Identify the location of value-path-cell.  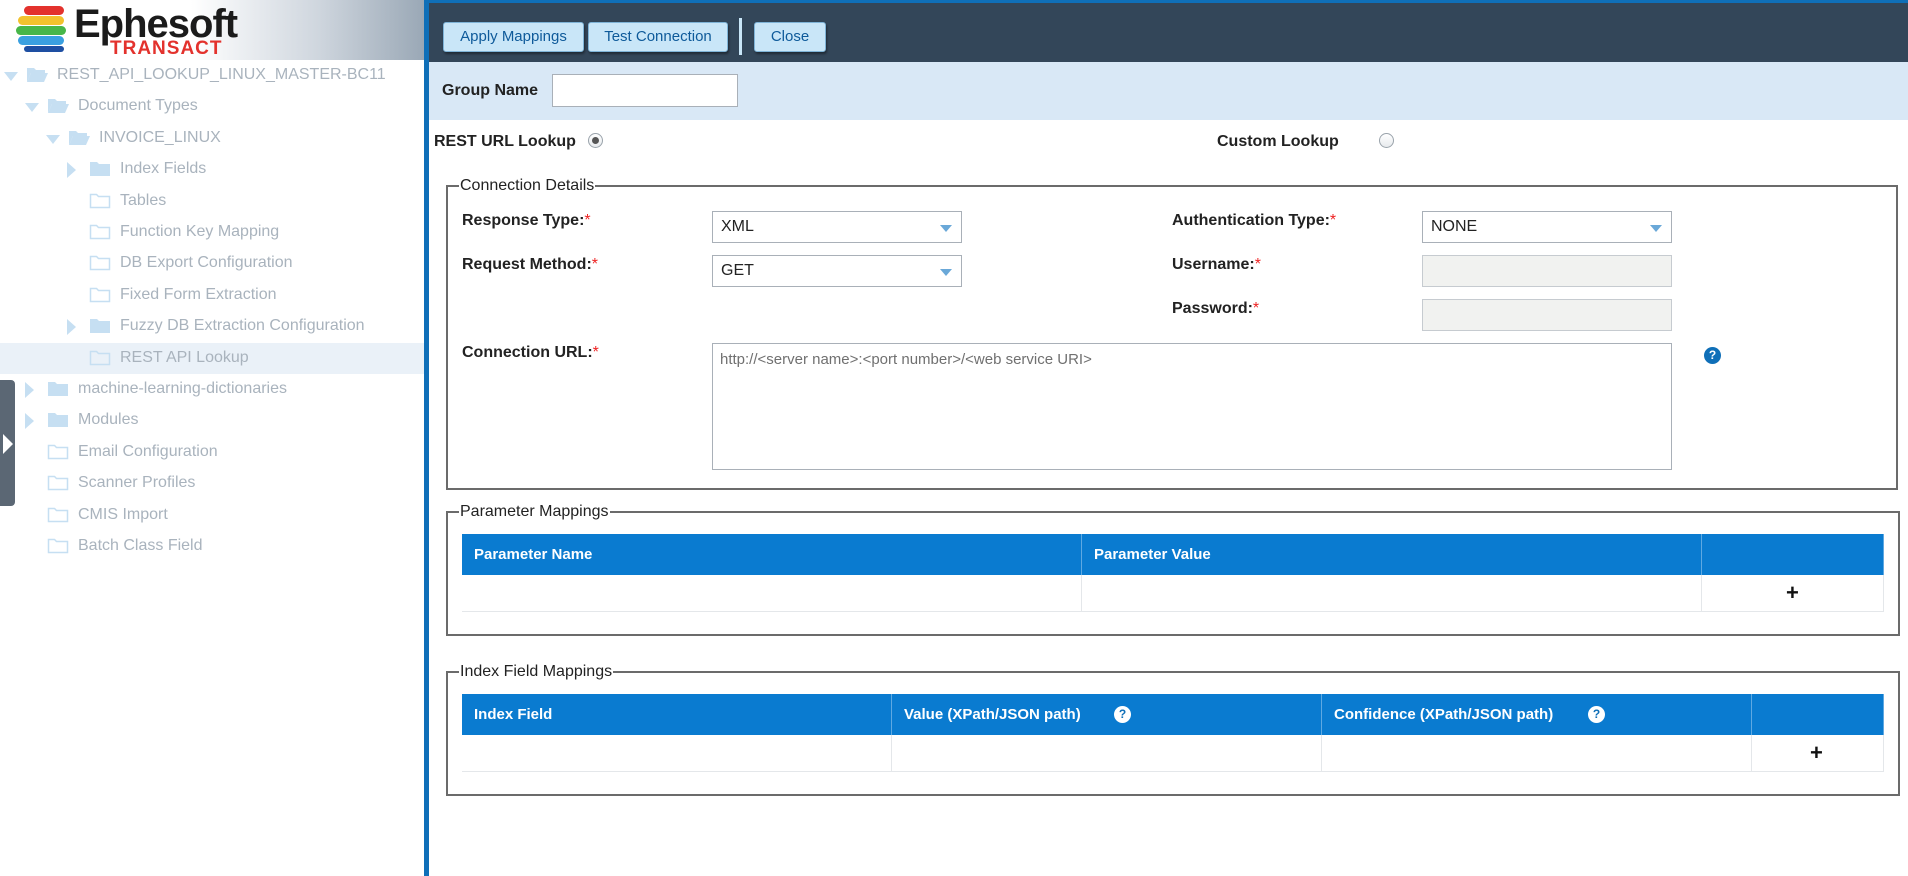
(1107, 753).